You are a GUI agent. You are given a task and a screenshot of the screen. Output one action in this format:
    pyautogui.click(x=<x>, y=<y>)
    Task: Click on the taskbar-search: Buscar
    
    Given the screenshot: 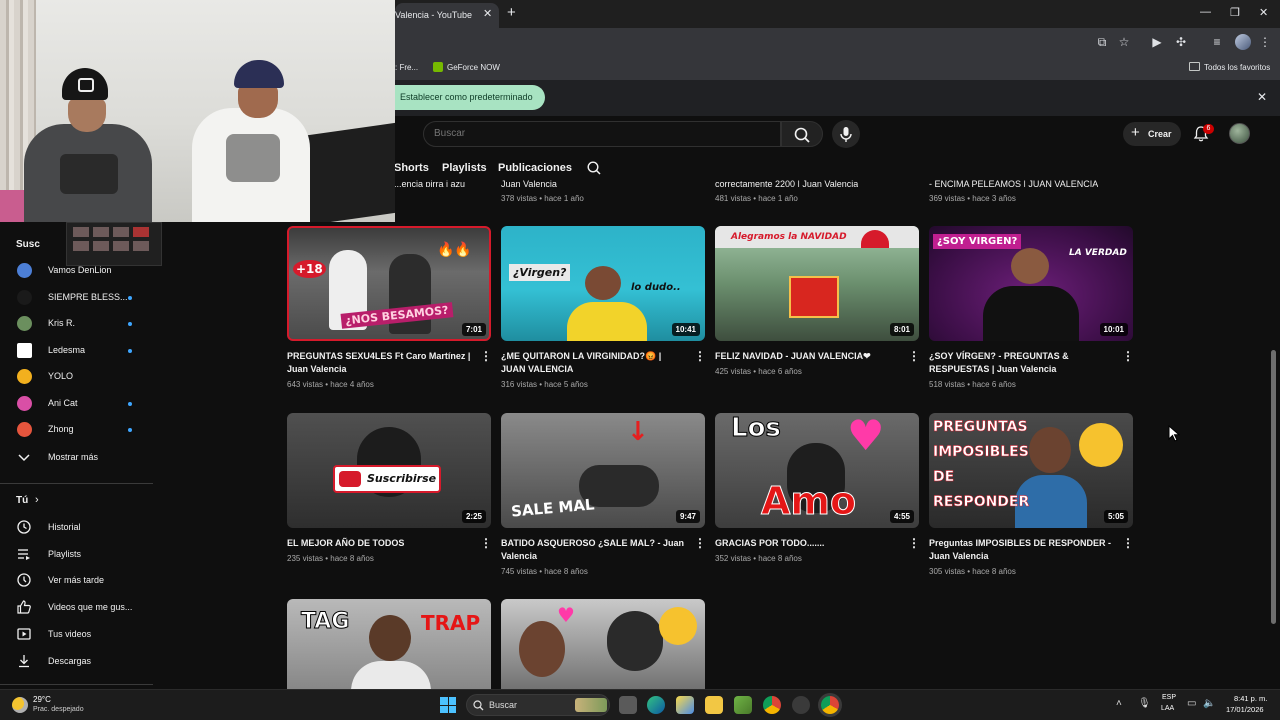 What is the action you would take?
    pyautogui.click(x=538, y=705)
    